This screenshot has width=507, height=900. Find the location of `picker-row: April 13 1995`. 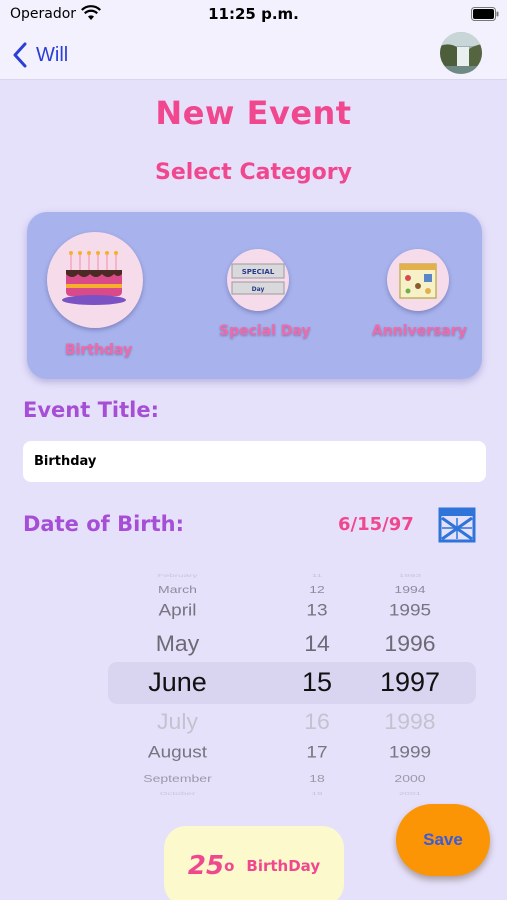

picker-row: April 13 1995 is located at coordinates (253, 613).